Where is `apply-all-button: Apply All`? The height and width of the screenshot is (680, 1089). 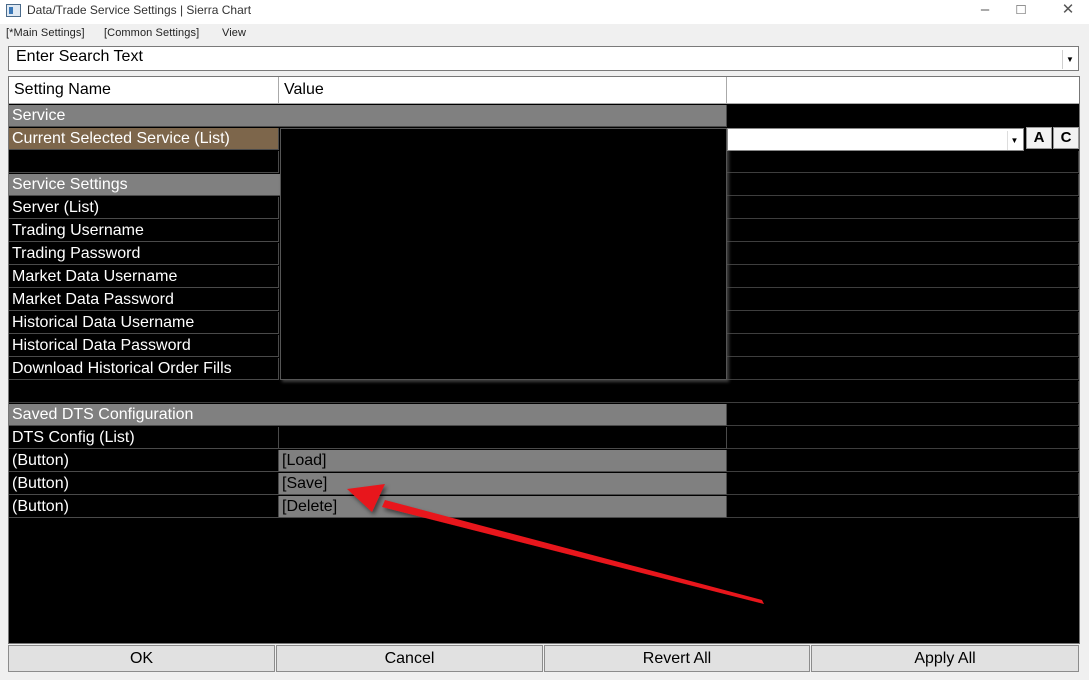 apply-all-button: Apply All is located at coordinates (945, 658).